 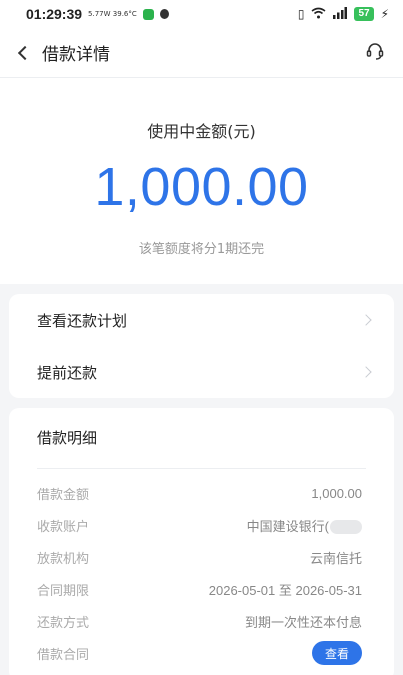 I want to click on detail-label: 借款金额, so click(x=63, y=495).